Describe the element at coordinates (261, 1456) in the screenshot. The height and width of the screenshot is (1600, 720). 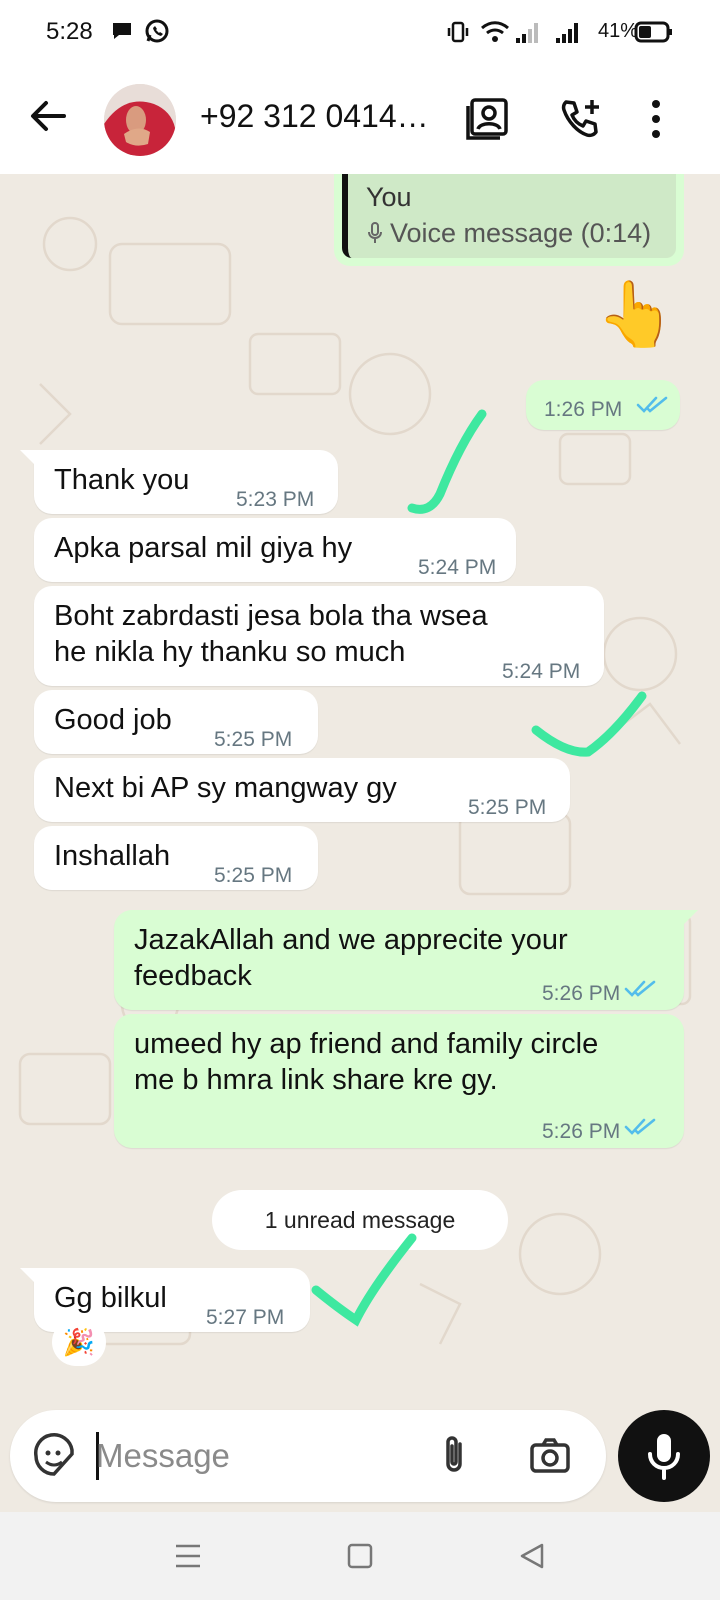
I see `message-input` at that location.